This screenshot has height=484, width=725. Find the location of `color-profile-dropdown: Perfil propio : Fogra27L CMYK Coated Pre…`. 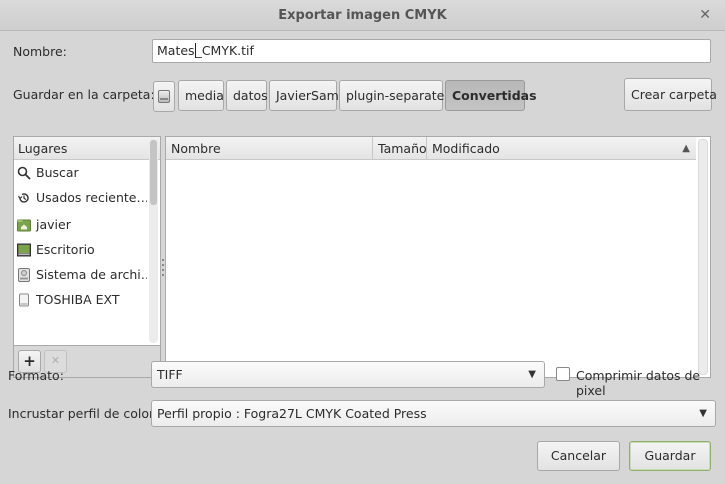

color-profile-dropdown: Perfil propio : Fogra27L CMYK Coated Pre… is located at coordinates (433, 413).